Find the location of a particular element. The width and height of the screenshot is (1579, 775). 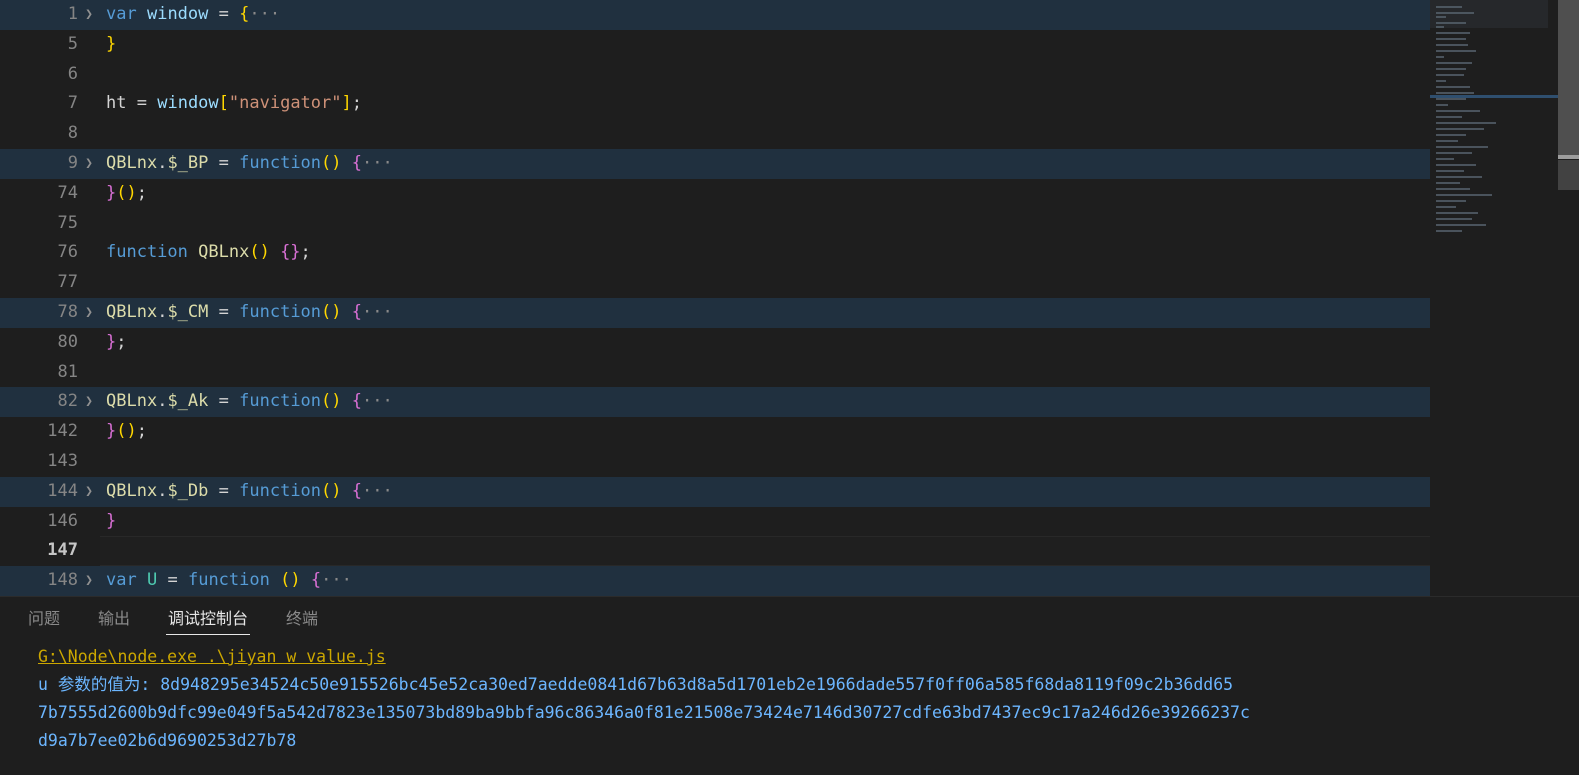

editor-line: 80·}; is located at coordinates (715, 343).